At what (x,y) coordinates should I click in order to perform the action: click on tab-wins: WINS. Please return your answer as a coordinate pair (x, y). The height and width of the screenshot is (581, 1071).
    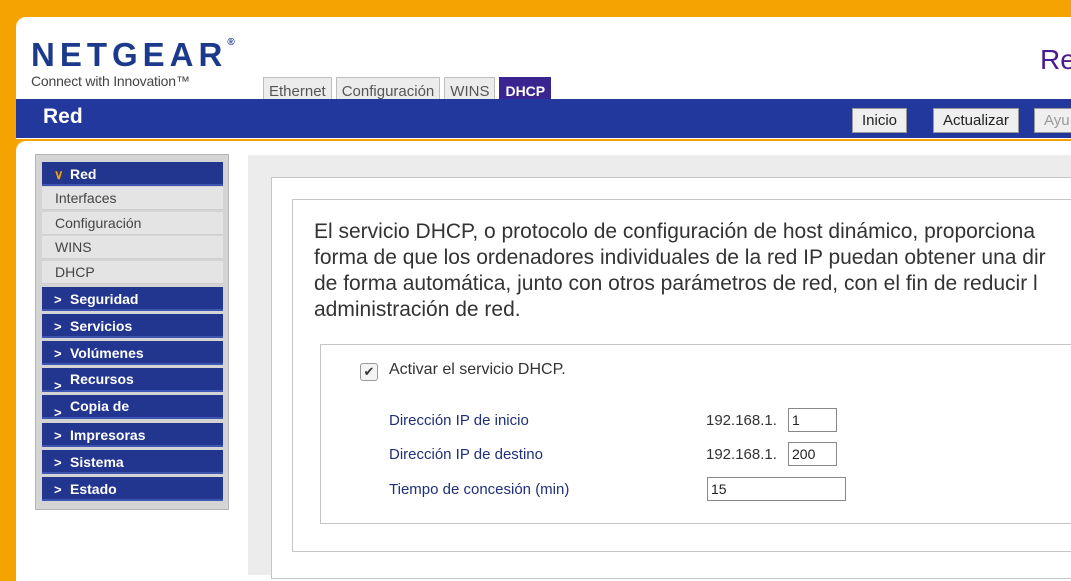
    Looking at the image, I should click on (470, 89).